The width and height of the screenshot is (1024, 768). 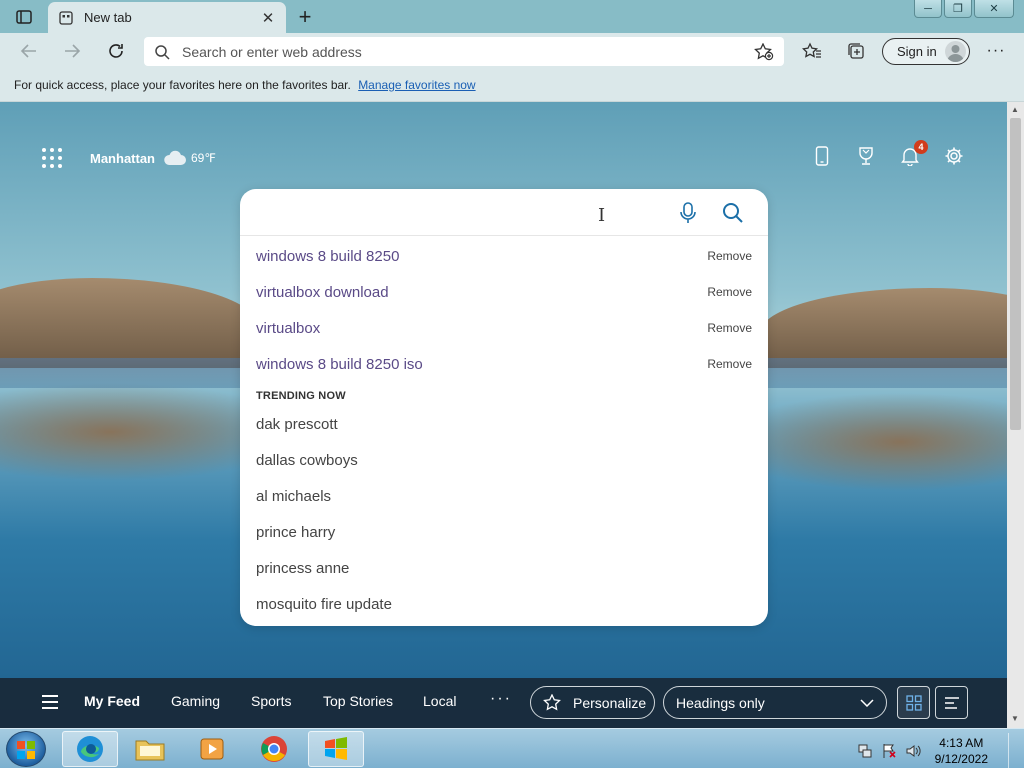 I want to click on web-search-input: I, so click(x=504, y=212).